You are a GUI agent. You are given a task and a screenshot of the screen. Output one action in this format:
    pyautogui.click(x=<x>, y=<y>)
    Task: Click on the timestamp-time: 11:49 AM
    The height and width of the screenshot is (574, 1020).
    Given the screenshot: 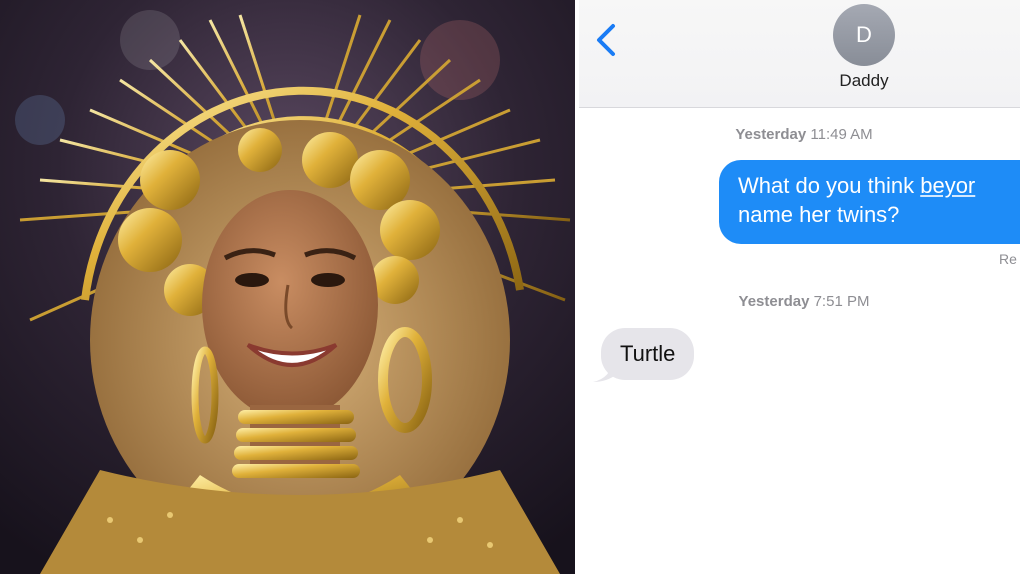 What is the action you would take?
    pyautogui.click(x=841, y=134)
    